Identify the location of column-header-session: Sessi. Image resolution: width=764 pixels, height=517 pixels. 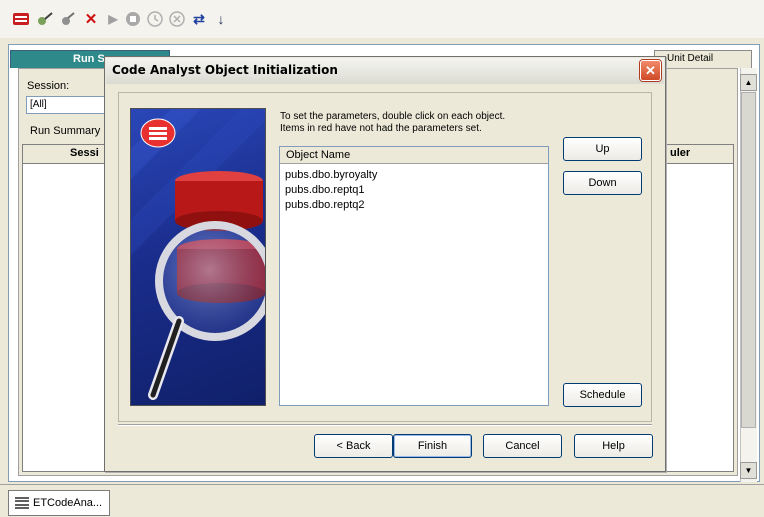
(84, 153).